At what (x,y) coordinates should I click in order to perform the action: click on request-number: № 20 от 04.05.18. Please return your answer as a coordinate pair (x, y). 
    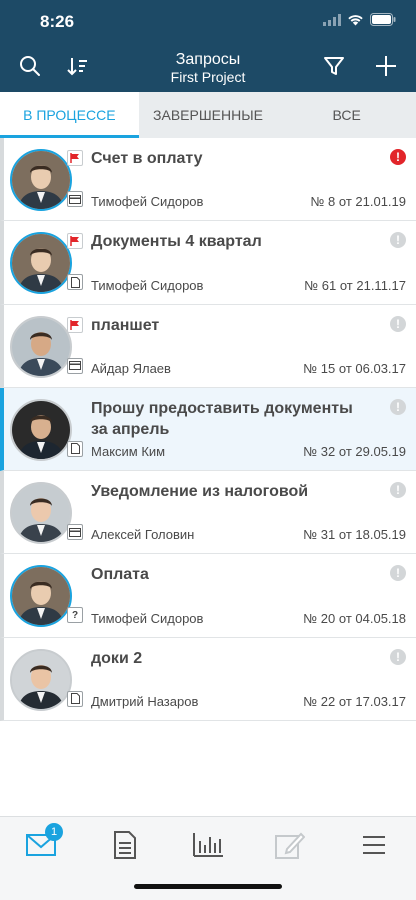
    Looking at the image, I should click on (354, 618).